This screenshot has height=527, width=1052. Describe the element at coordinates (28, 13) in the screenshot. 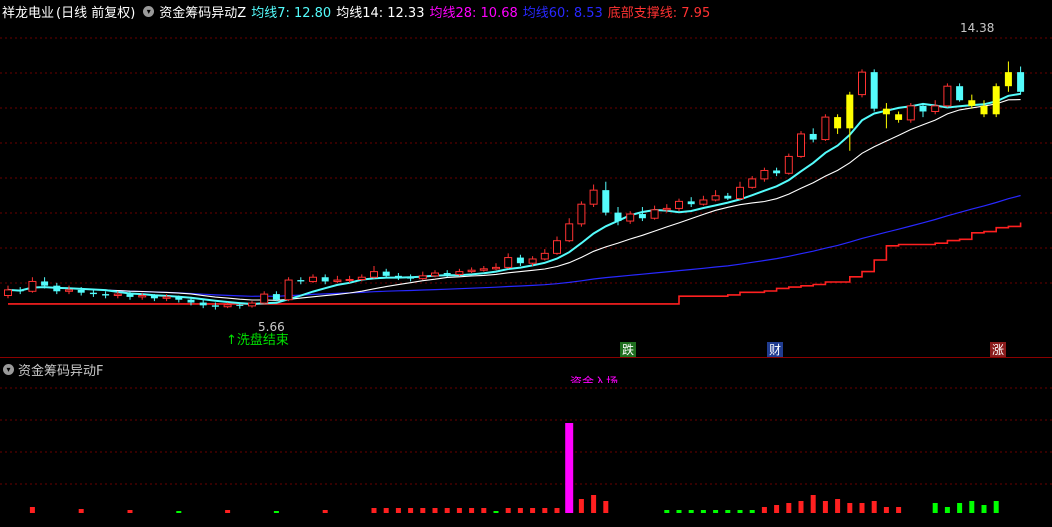

I see `stock-name: 祥龙电业` at that location.